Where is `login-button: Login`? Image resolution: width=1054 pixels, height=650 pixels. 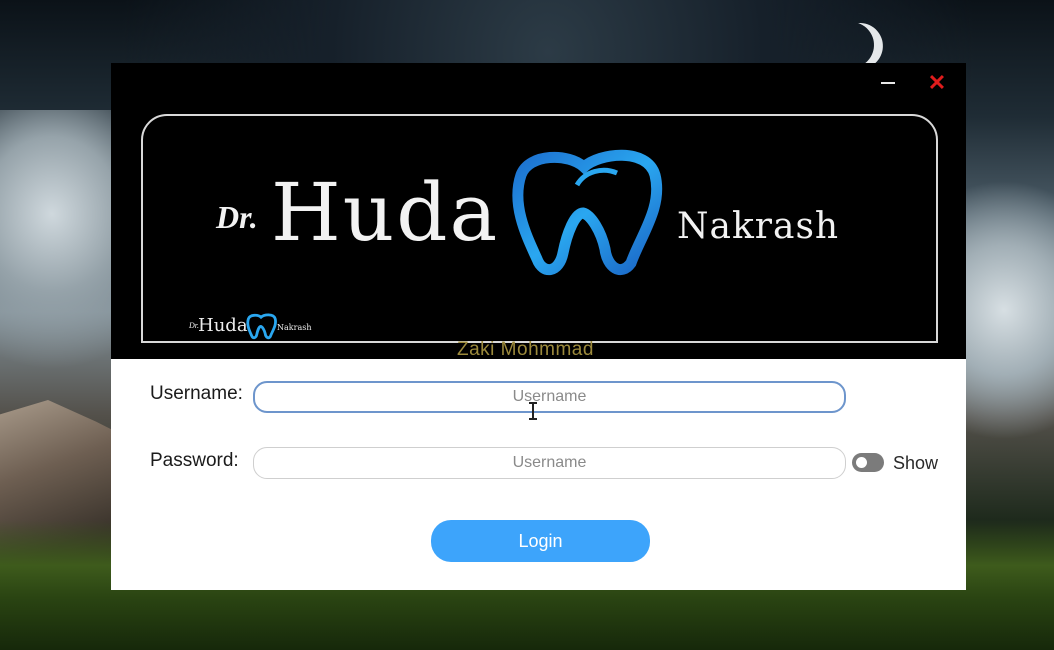
login-button: Login is located at coordinates (540, 541).